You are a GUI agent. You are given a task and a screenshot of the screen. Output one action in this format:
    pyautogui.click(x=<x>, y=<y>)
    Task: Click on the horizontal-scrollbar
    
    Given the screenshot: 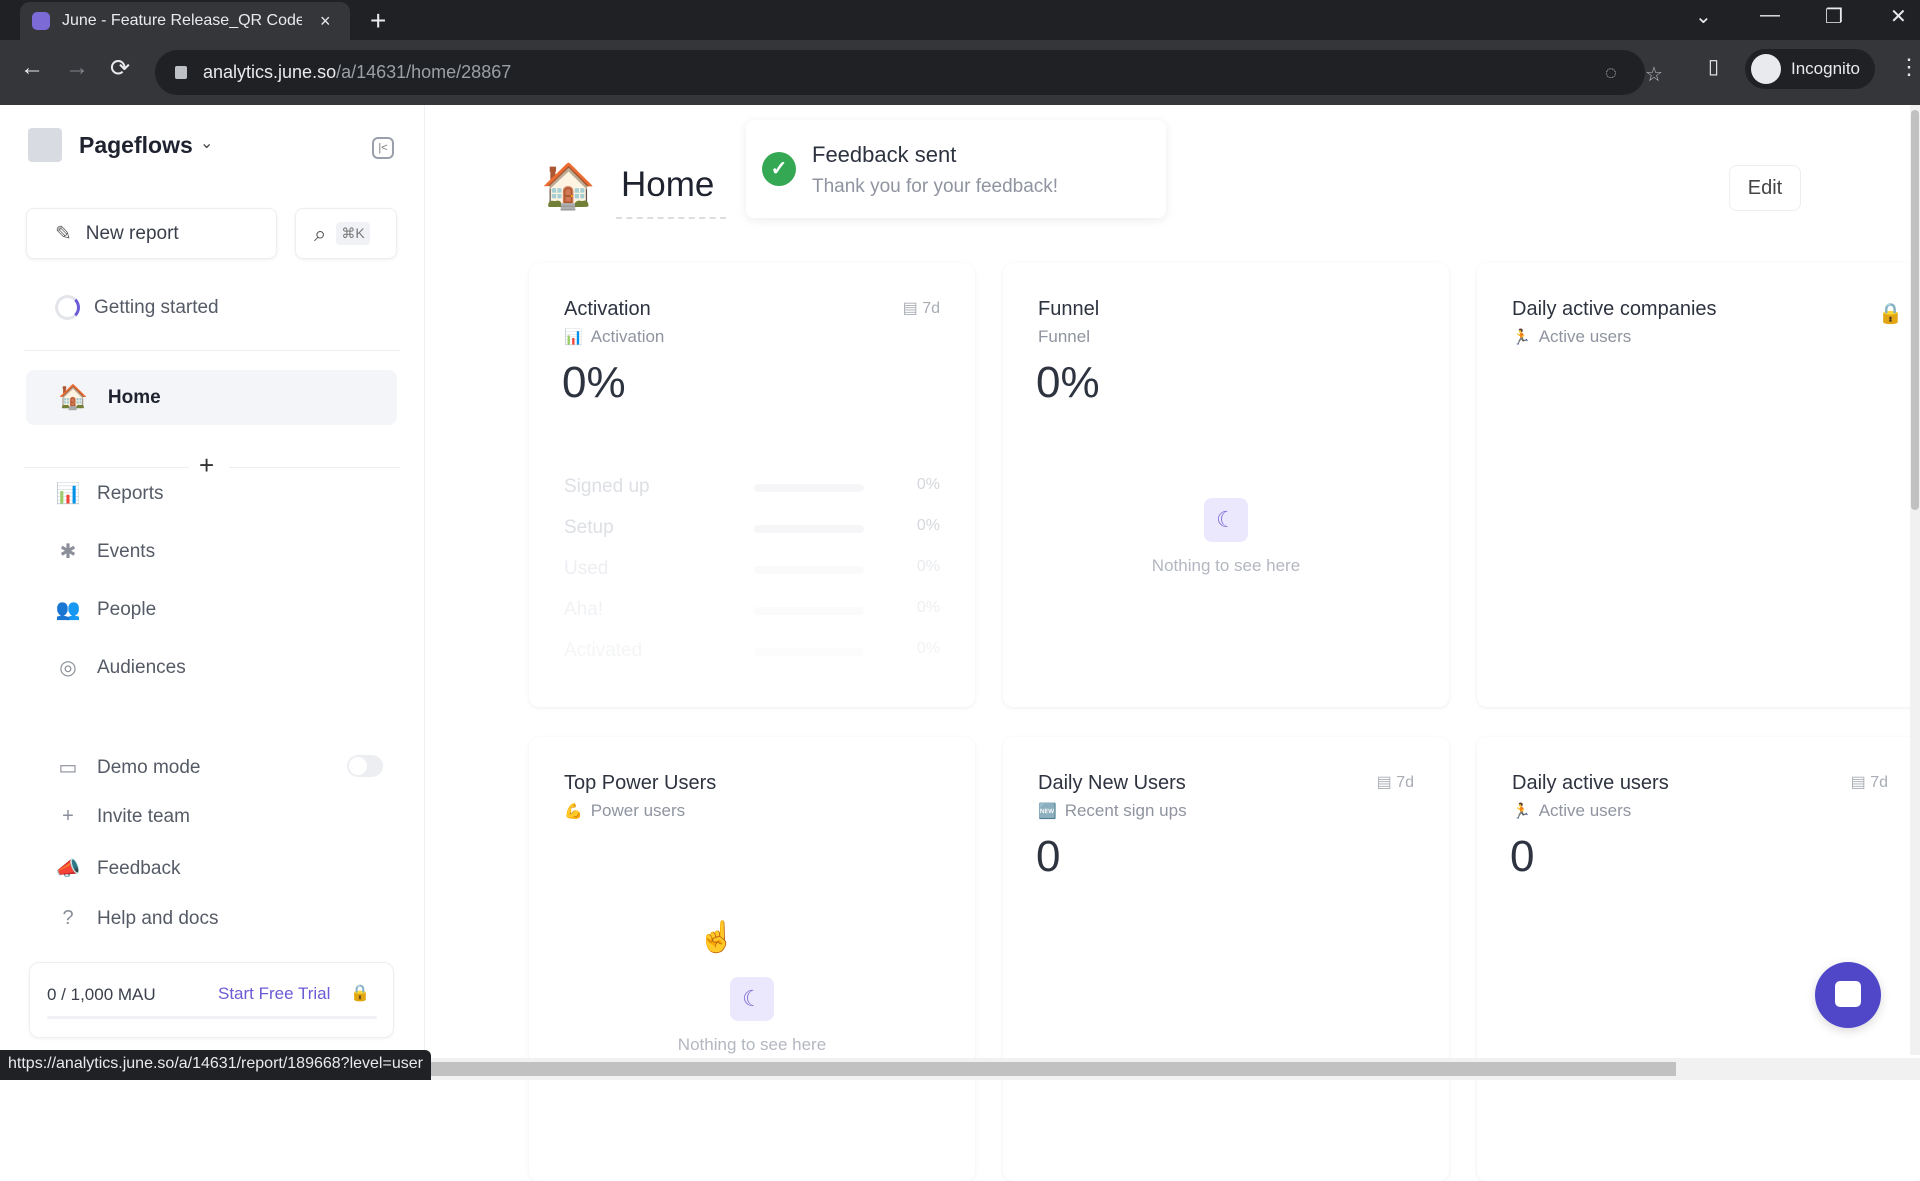 What is the action you would take?
    pyautogui.click(x=1173, y=1069)
    